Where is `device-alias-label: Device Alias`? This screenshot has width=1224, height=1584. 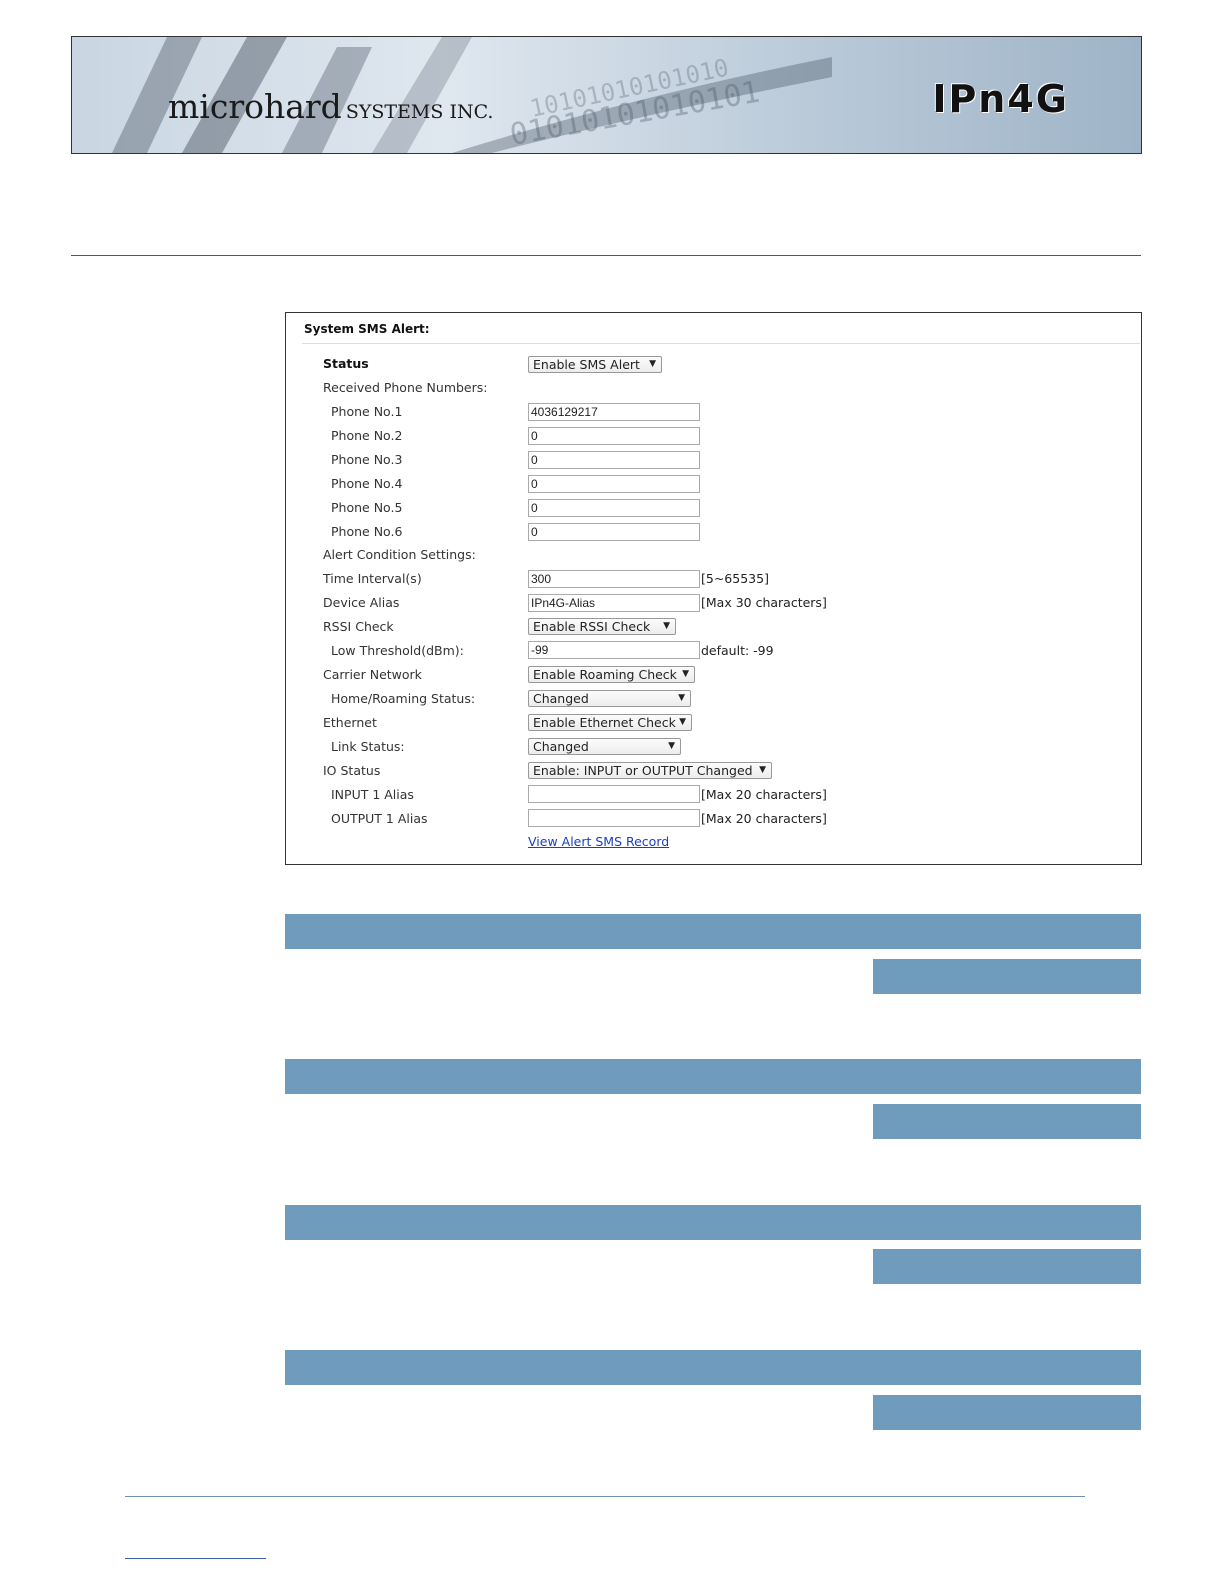 device-alias-label: Device Alias is located at coordinates (361, 602).